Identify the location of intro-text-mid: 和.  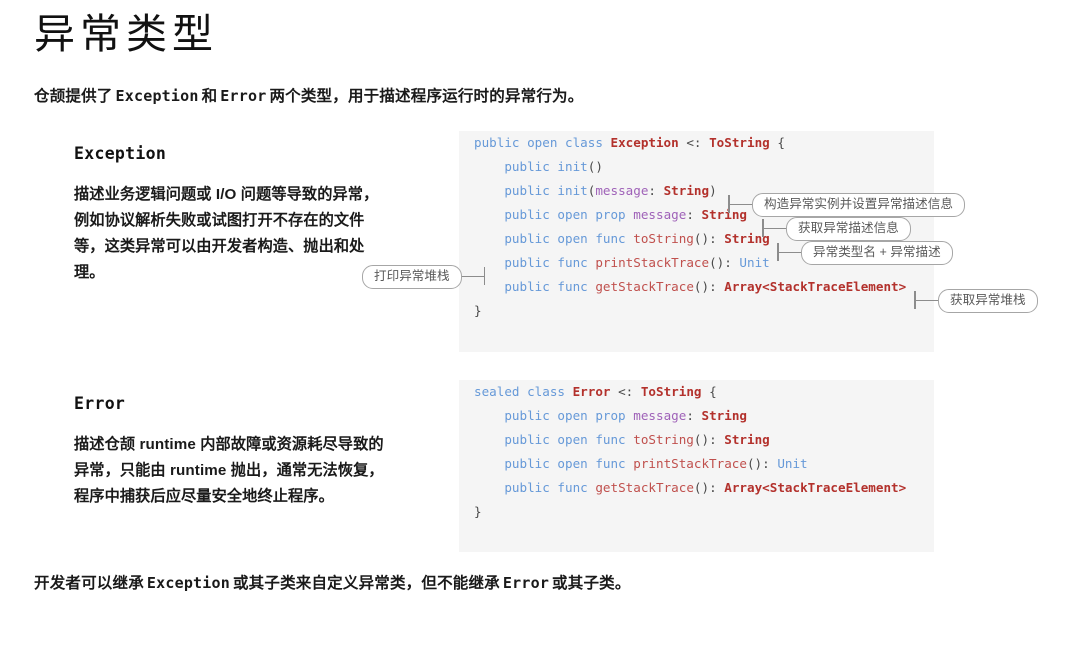
(209, 96).